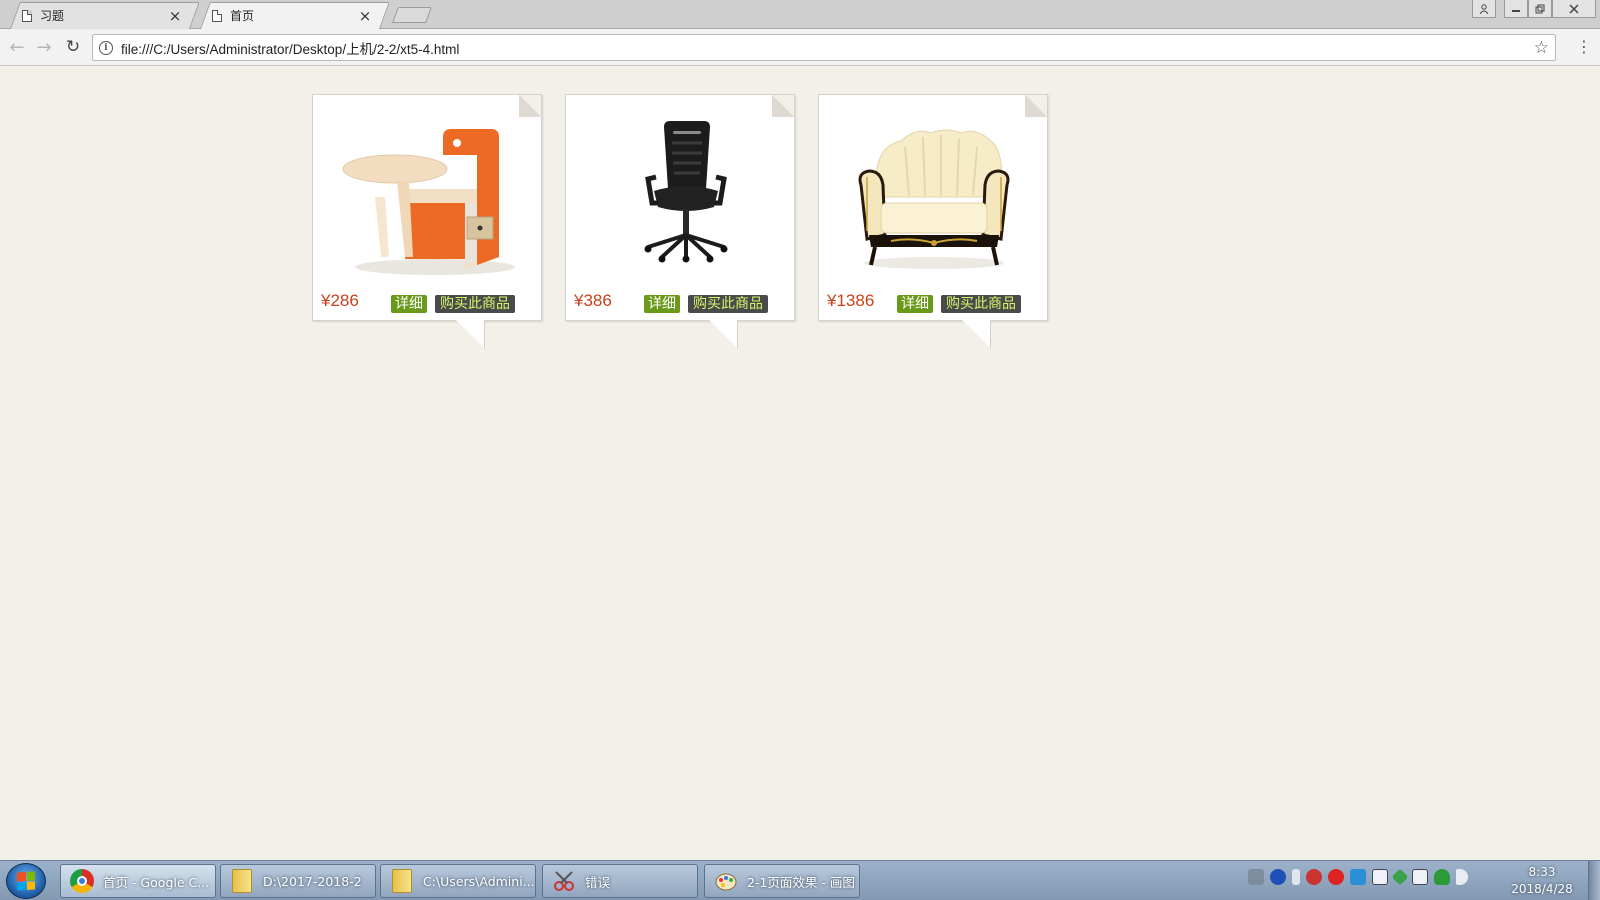 Image resolution: width=1600 pixels, height=900 pixels. Describe the element at coordinates (851, 300) in the screenshot. I see `product-price: ¥1386` at that location.